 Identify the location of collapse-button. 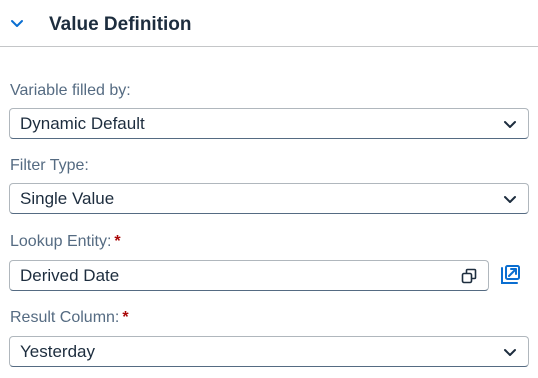
(17, 24).